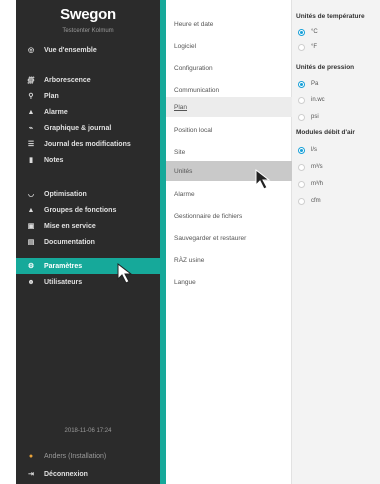  What do you see at coordinates (31, 144) in the screenshot?
I see `list-icon: ☰` at bounding box center [31, 144].